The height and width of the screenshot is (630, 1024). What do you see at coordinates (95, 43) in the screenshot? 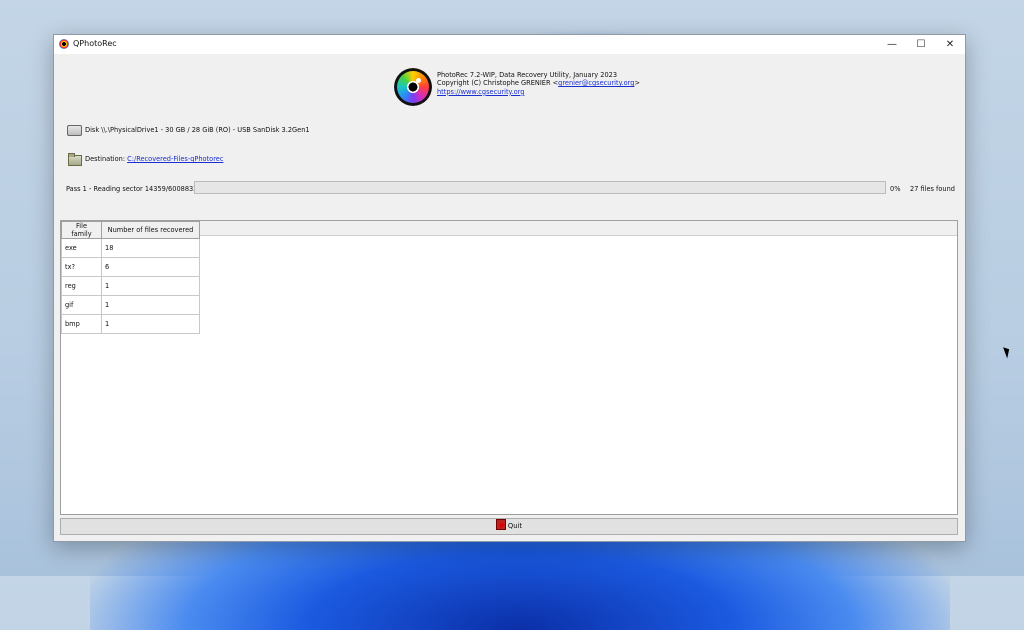
I see `window-title: QPhotoRec` at bounding box center [95, 43].